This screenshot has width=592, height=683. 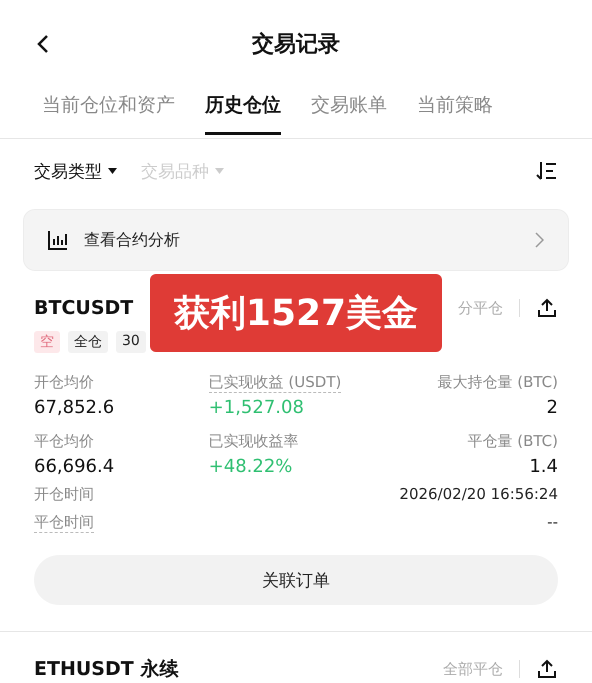 What do you see at coordinates (74, 466) in the screenshot?
I see `stat-value: 66,696.4` at bounding box center [74, 466].